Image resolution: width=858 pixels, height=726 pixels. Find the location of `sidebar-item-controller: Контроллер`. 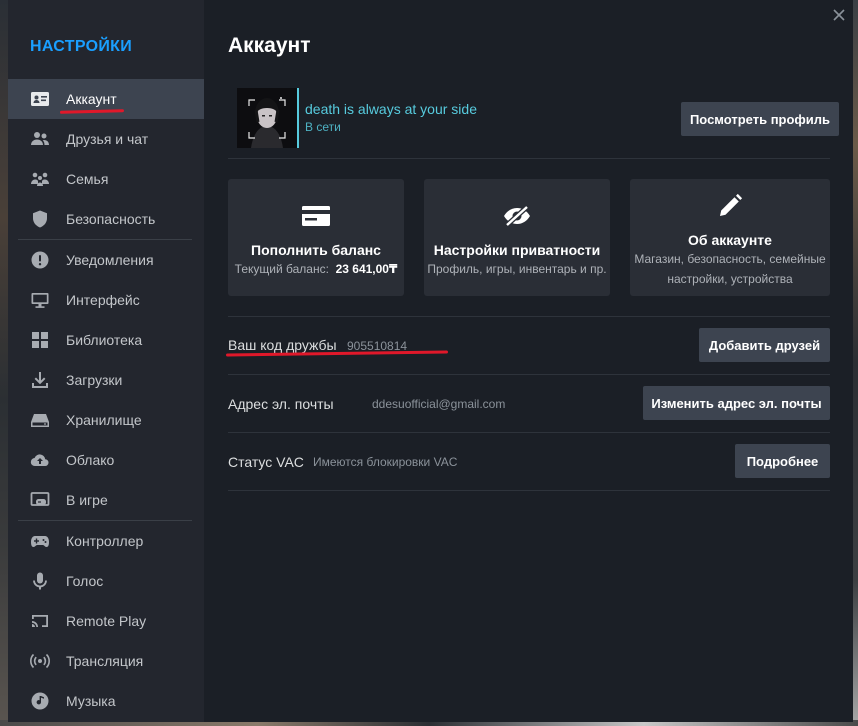

sidebar-item-controller: Контроллер is located at coordinates (106, 541).